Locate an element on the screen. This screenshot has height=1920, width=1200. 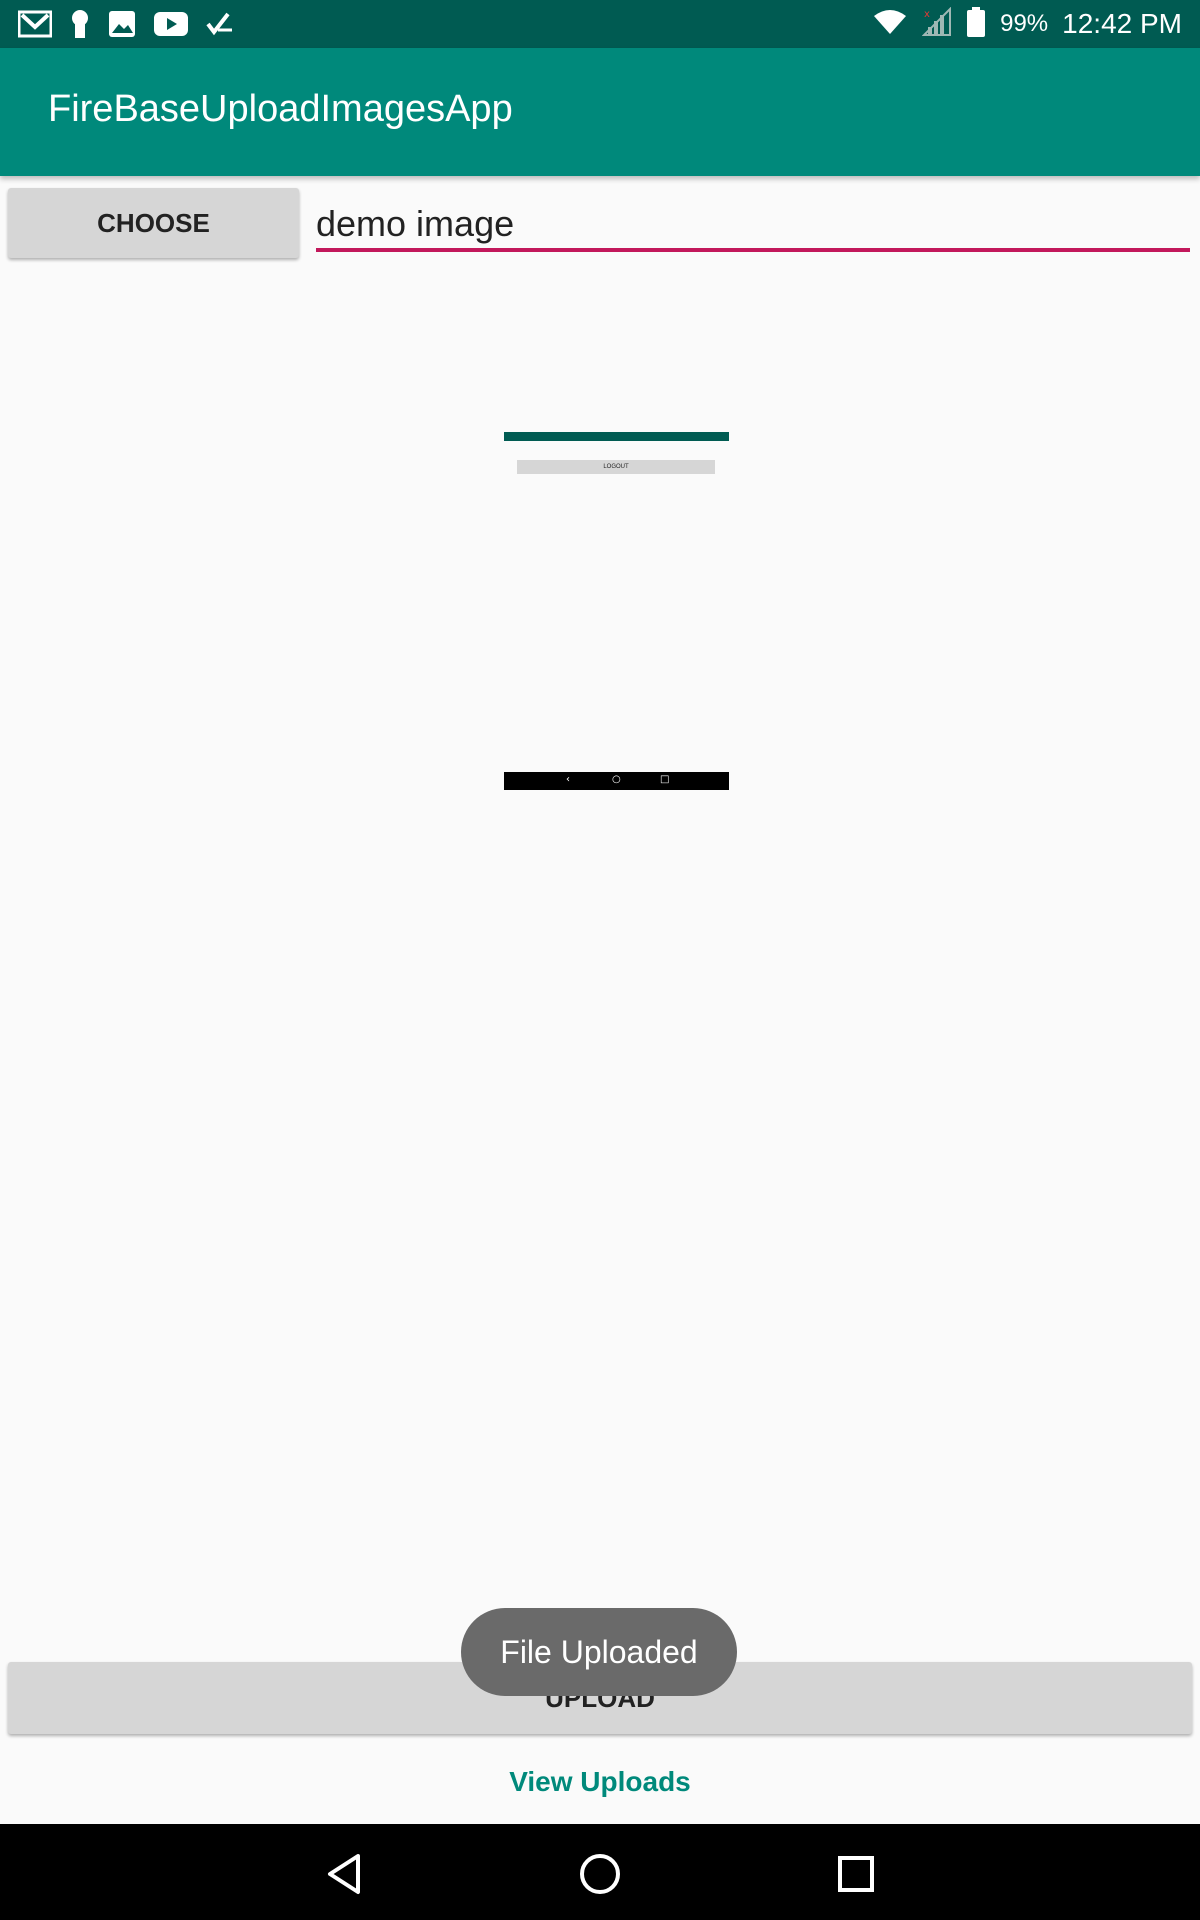
checklist-icon is located at coordinates (220, 24).